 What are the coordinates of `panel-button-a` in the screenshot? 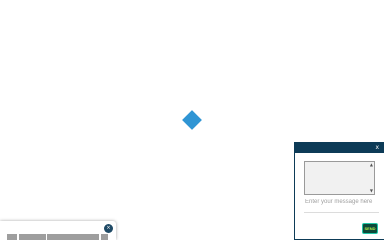 It's located at (12, 237).